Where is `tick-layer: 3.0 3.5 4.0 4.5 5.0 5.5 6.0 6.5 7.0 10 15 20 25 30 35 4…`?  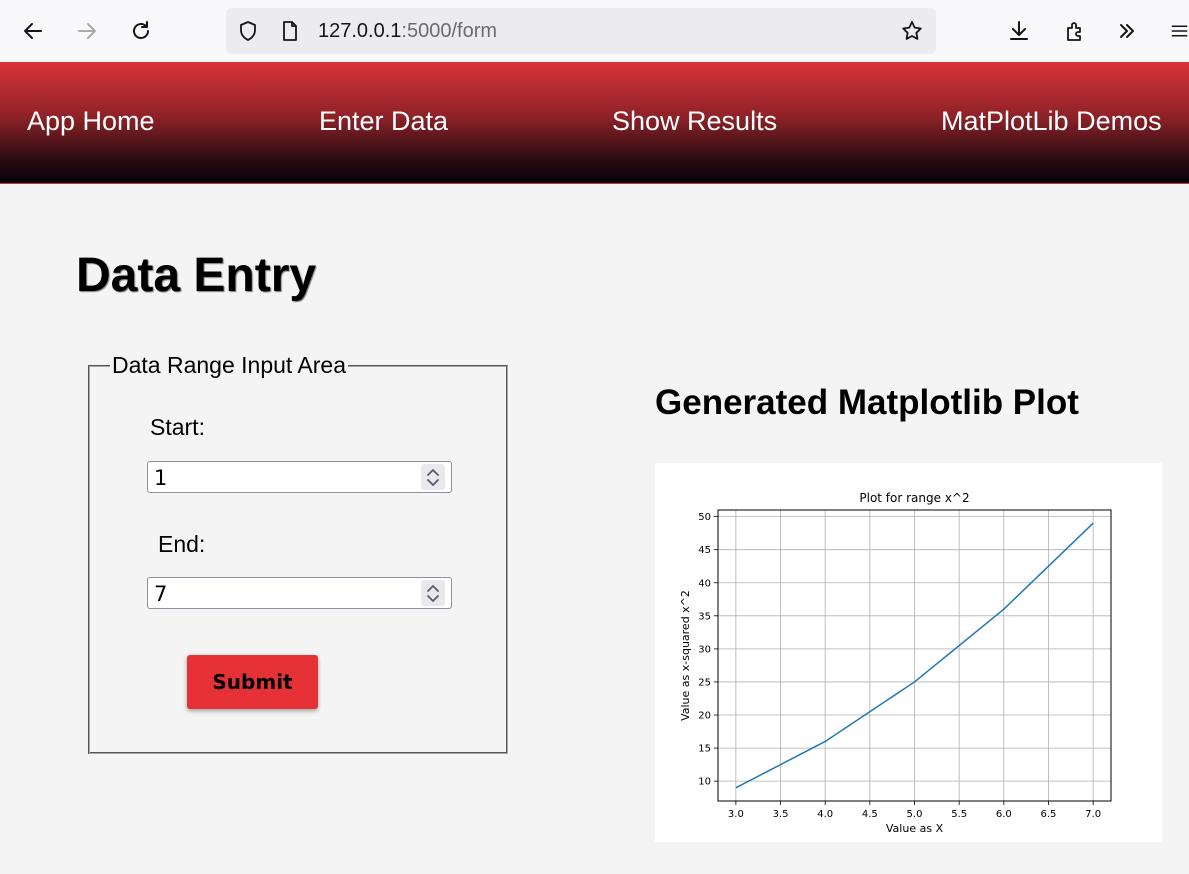 tick-layer: 3.0 3.5 4.0 4.5 5.0 5.5 6.0 6.5 7.0 10 15 20 25 30 35 4… is located at coordinates (899, 666).